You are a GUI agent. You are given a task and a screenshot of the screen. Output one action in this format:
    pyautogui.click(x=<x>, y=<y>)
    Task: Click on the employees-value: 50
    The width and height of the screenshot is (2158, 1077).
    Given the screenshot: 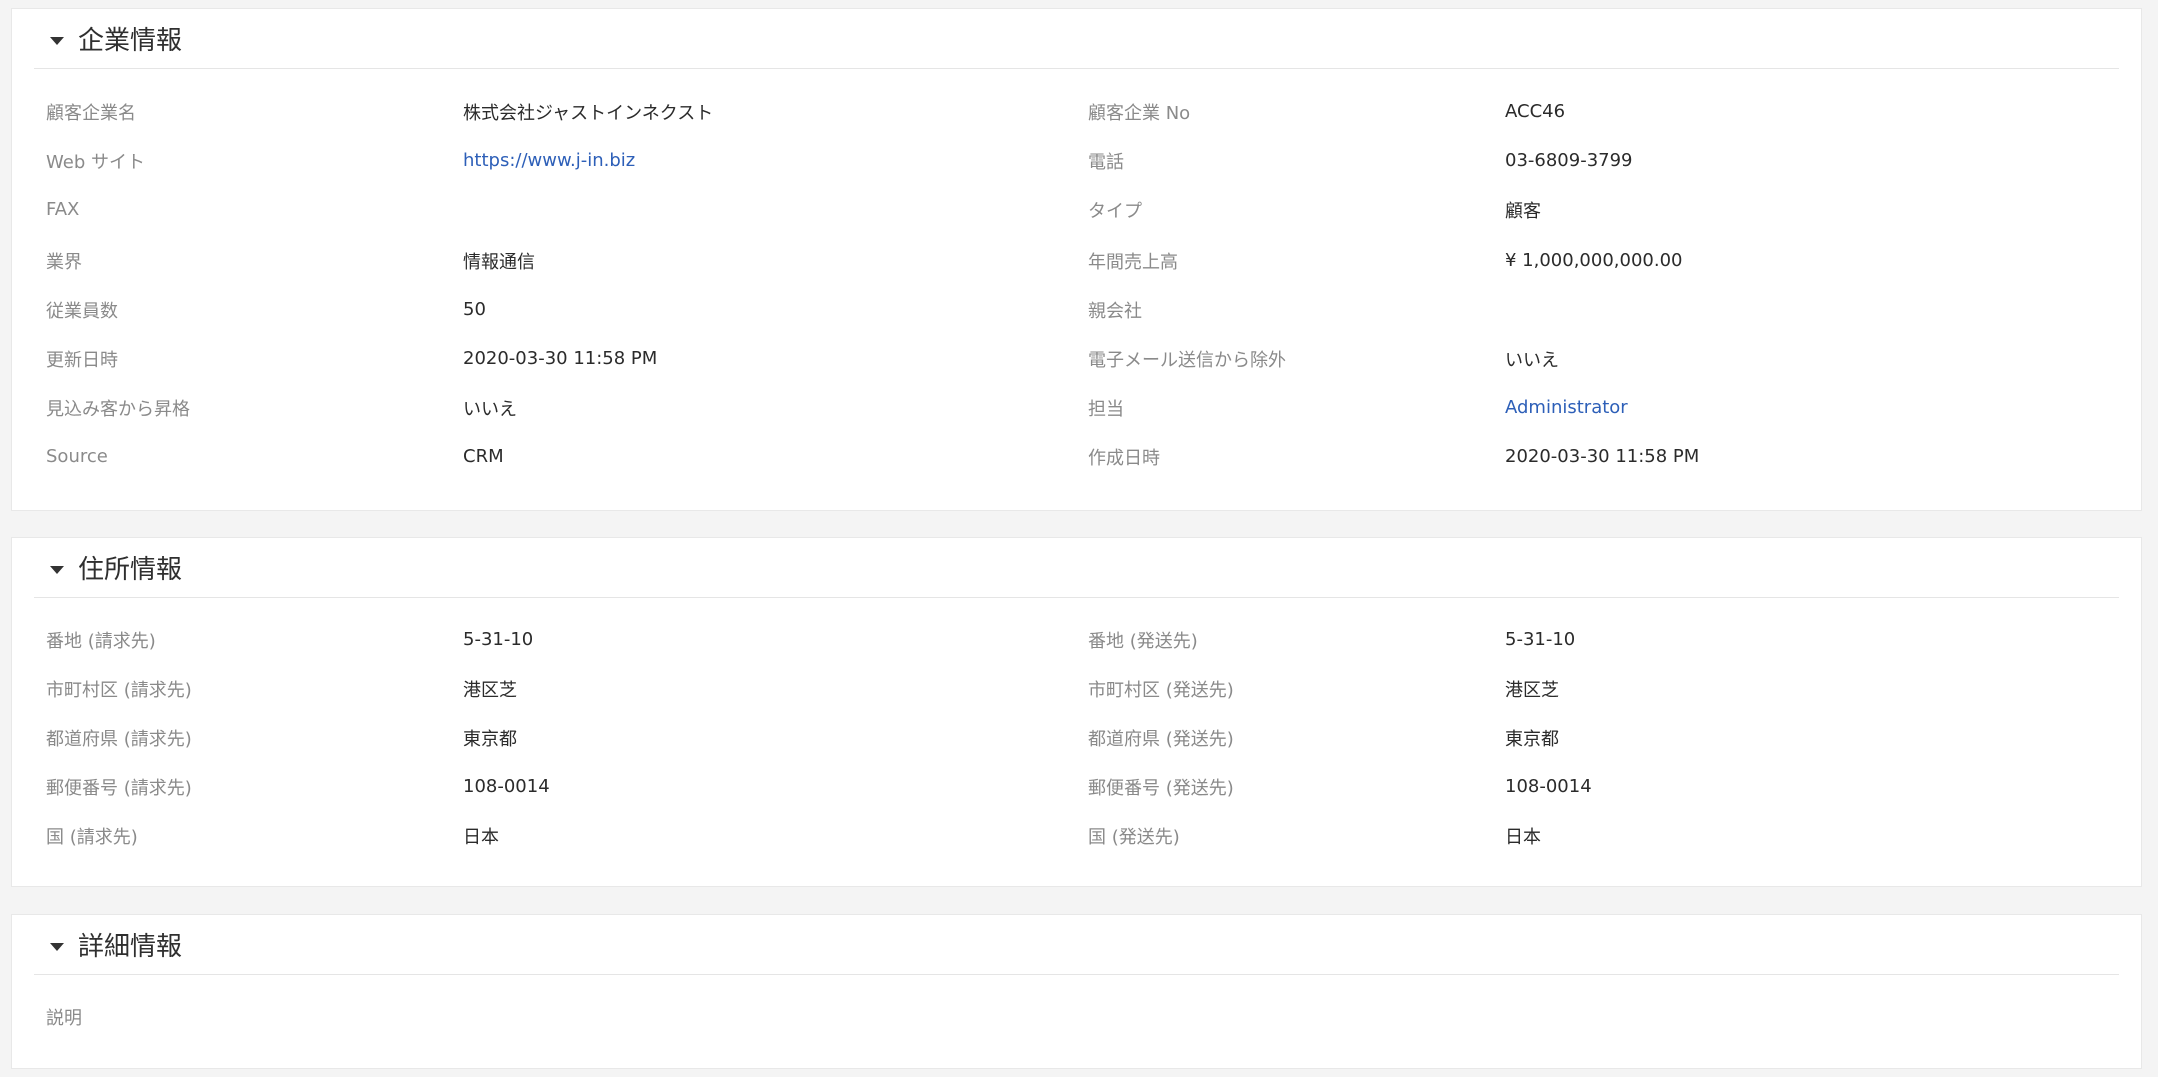 What is the action you would take?
    pyautogui.click(x=474, y=309)
    